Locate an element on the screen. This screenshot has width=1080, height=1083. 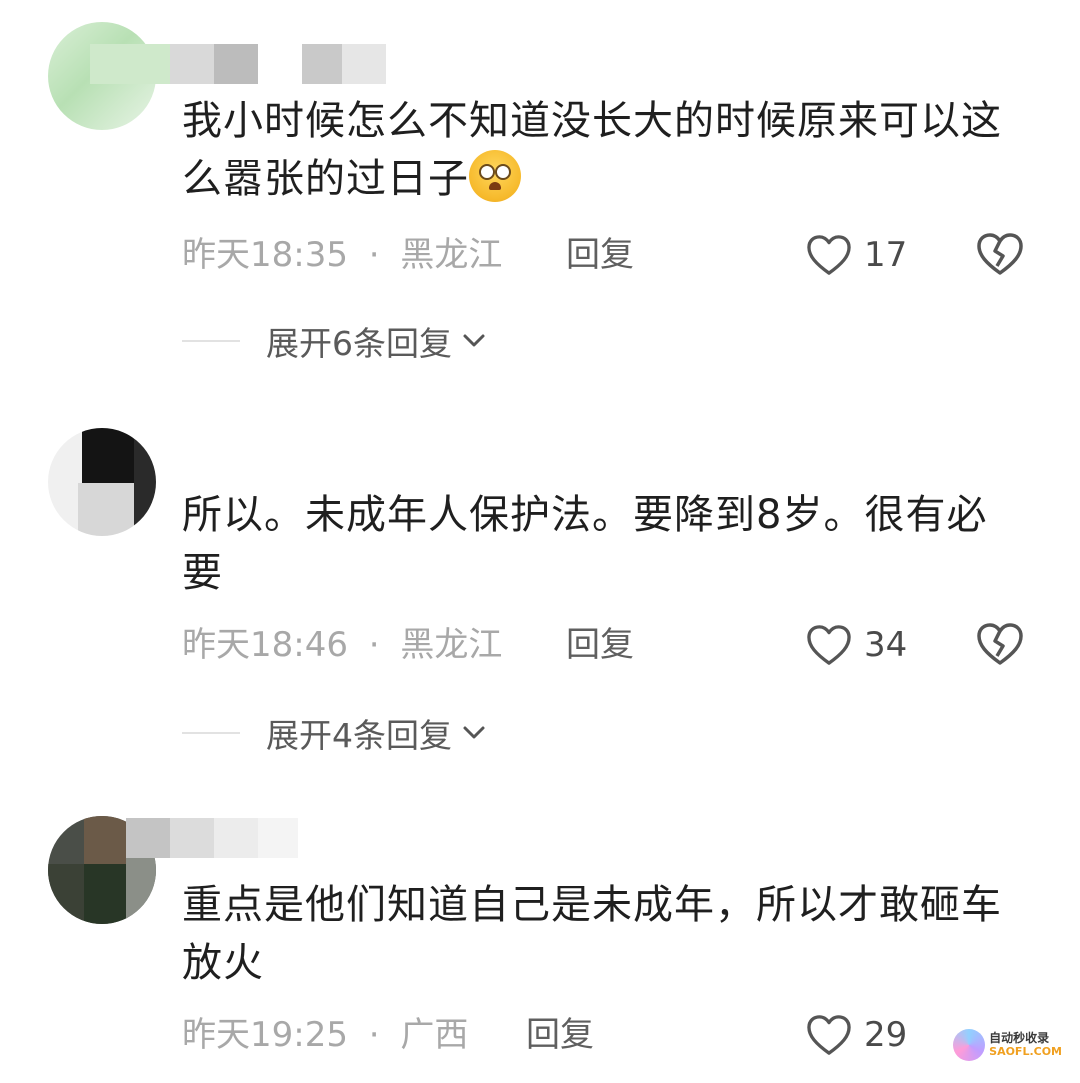
comment-meta: 昨天18:46 · 黑龙江 is located at coordinates (342, 645).